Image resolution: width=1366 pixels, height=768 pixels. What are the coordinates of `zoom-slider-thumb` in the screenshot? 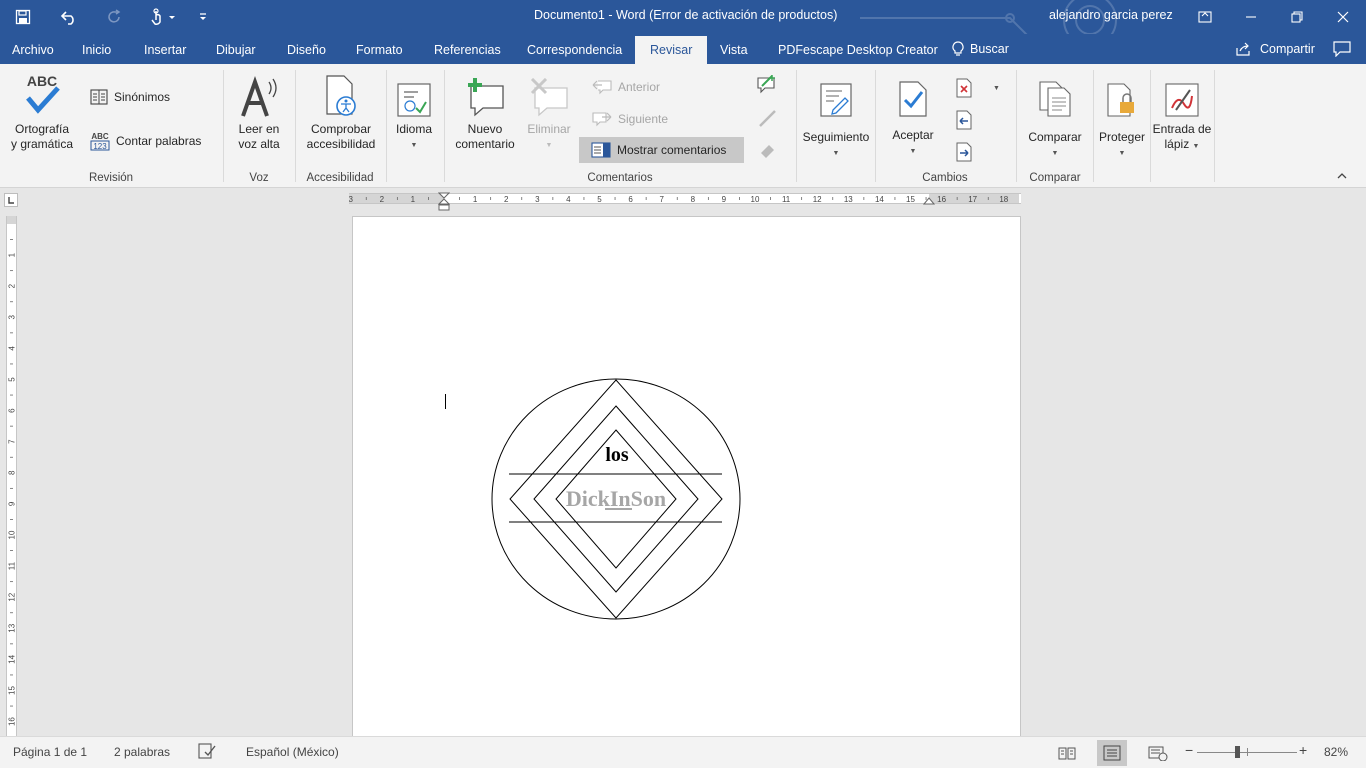 It's located at (1237, 752).